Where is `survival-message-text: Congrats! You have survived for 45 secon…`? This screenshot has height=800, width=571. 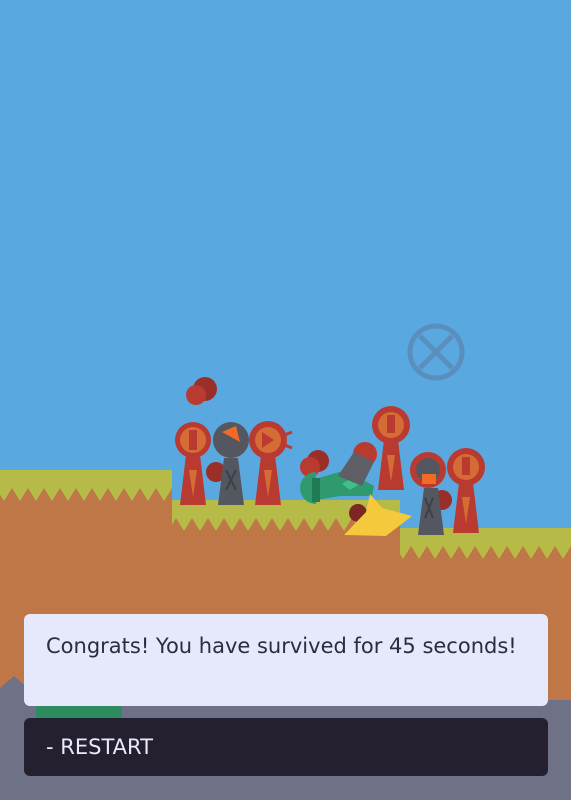
survival-message-text: Congrats! You have survived for 45 secon… is located at coordinates (281, 646).